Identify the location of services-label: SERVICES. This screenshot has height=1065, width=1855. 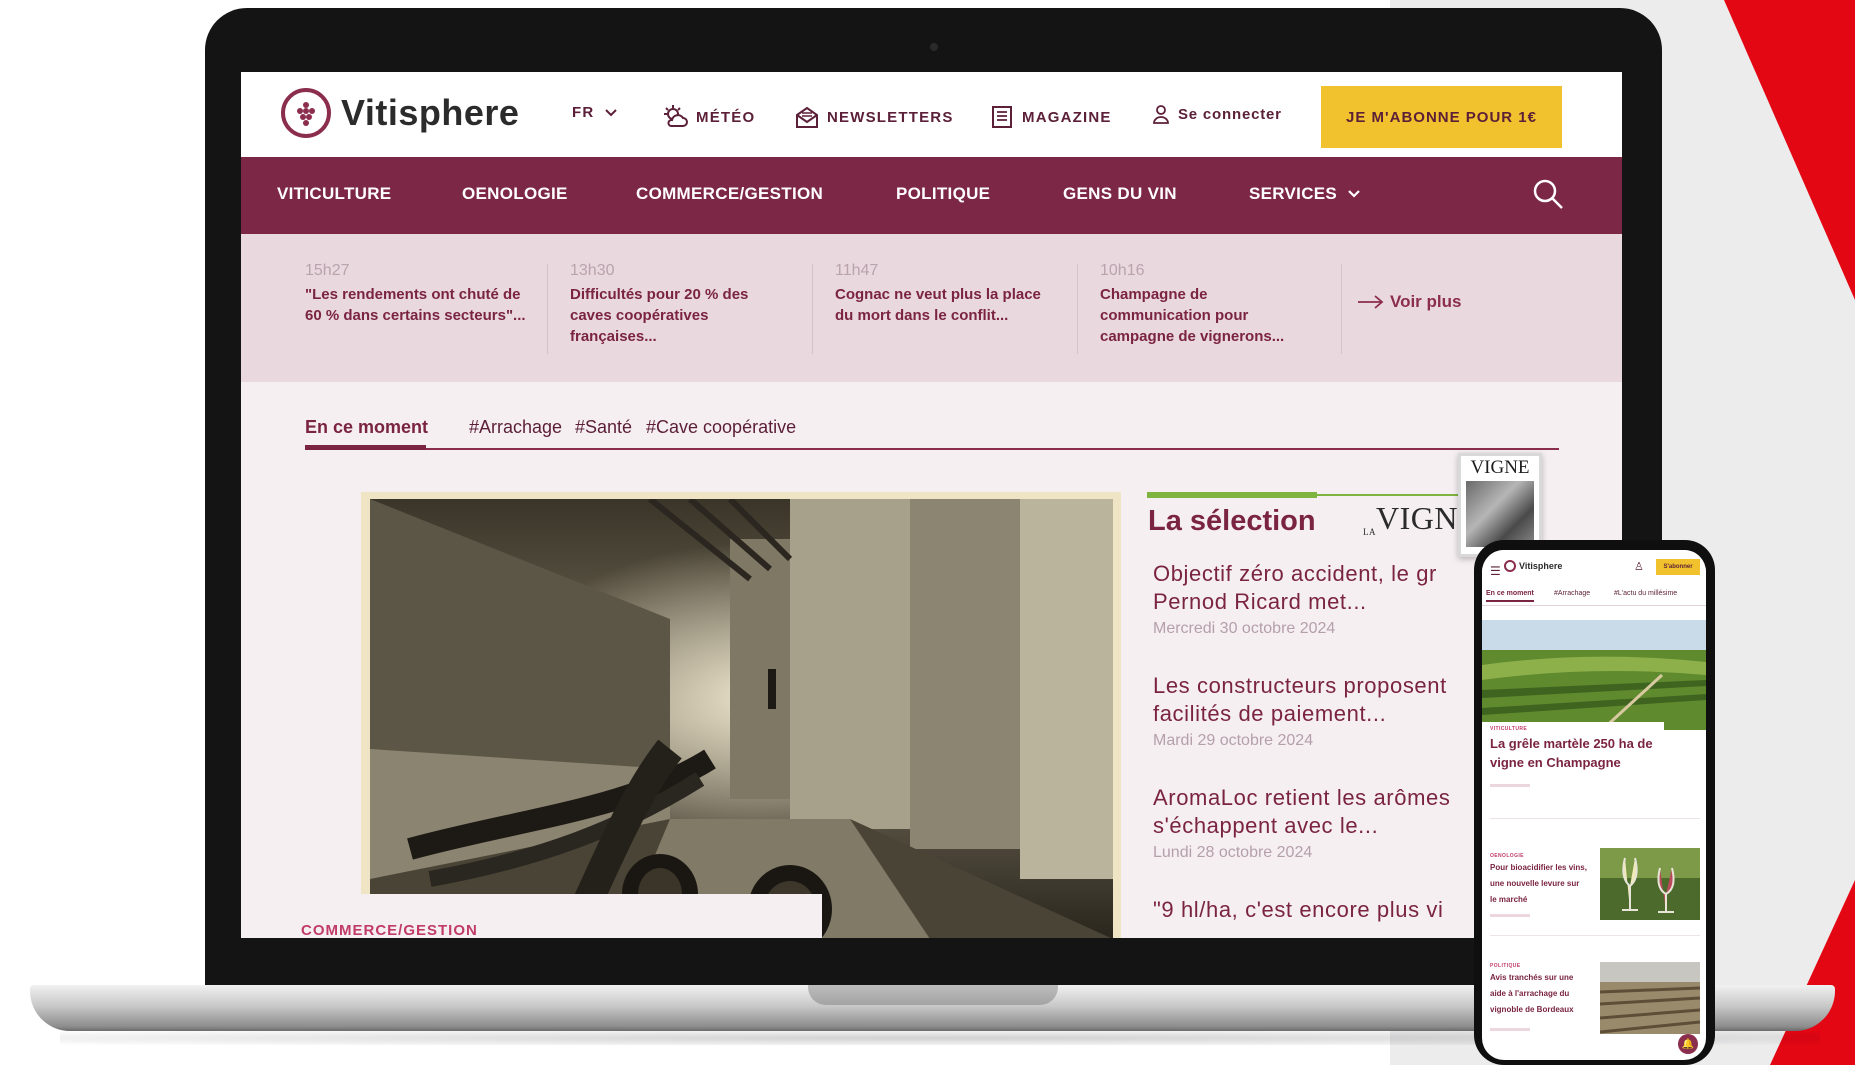
(1293, 193).